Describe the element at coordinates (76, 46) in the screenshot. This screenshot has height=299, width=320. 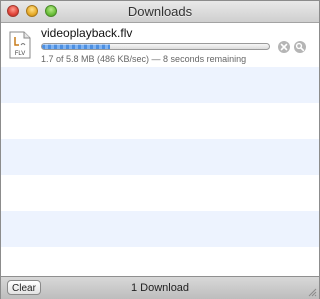
I see `progress-fill` at that location.